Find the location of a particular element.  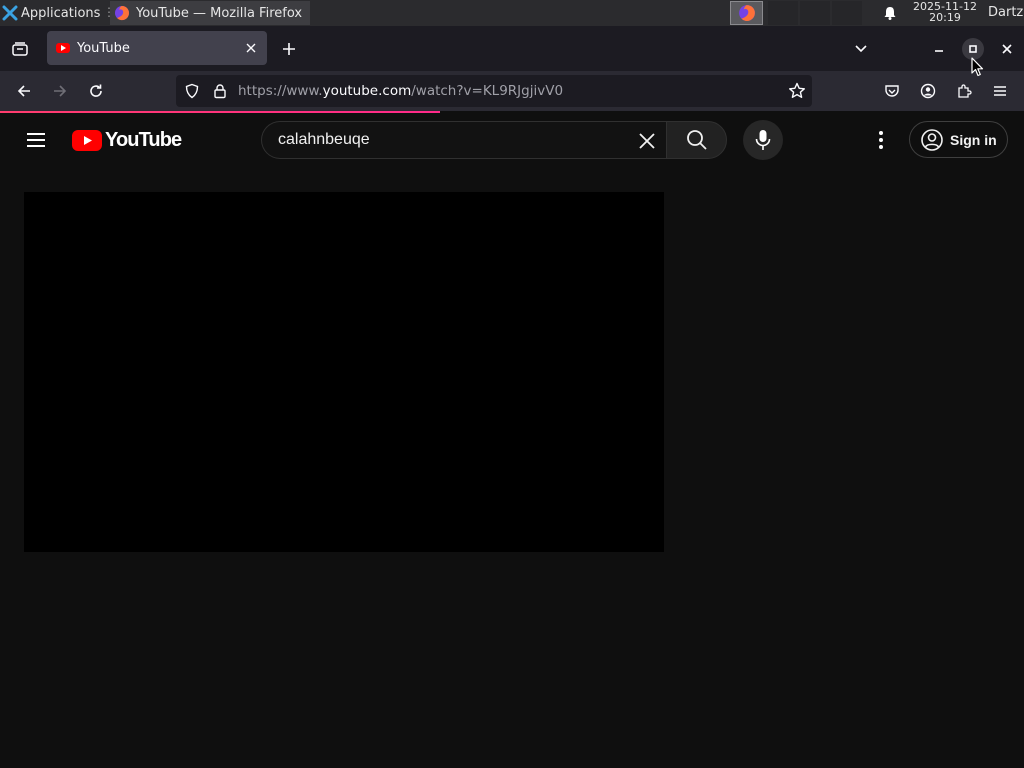

back-arrow-icon is located at coordinates (24, 91).